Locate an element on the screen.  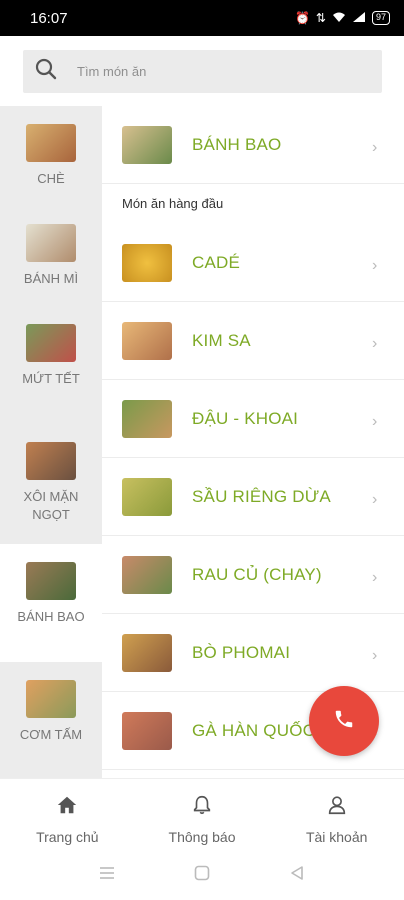
search-placeholder: Tìm món ăn is located at coordinates (112, 71).